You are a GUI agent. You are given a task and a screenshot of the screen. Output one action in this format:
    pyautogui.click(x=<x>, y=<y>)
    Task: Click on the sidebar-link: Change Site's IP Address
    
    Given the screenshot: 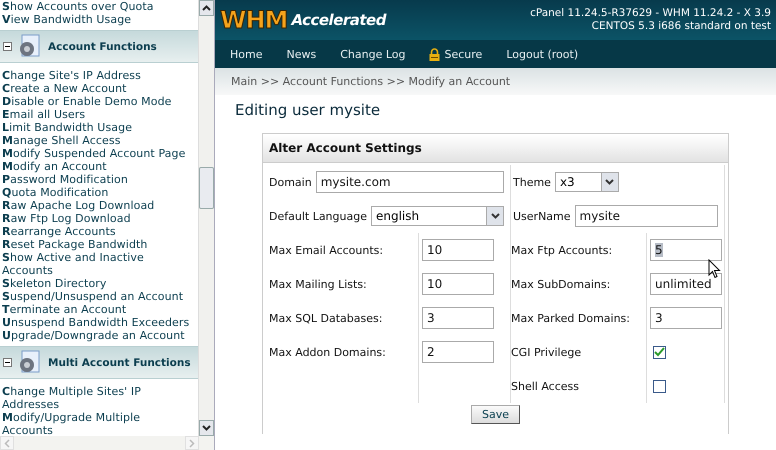 What is the action you would take?
    pyautogui.click(x=95, y=75)
    